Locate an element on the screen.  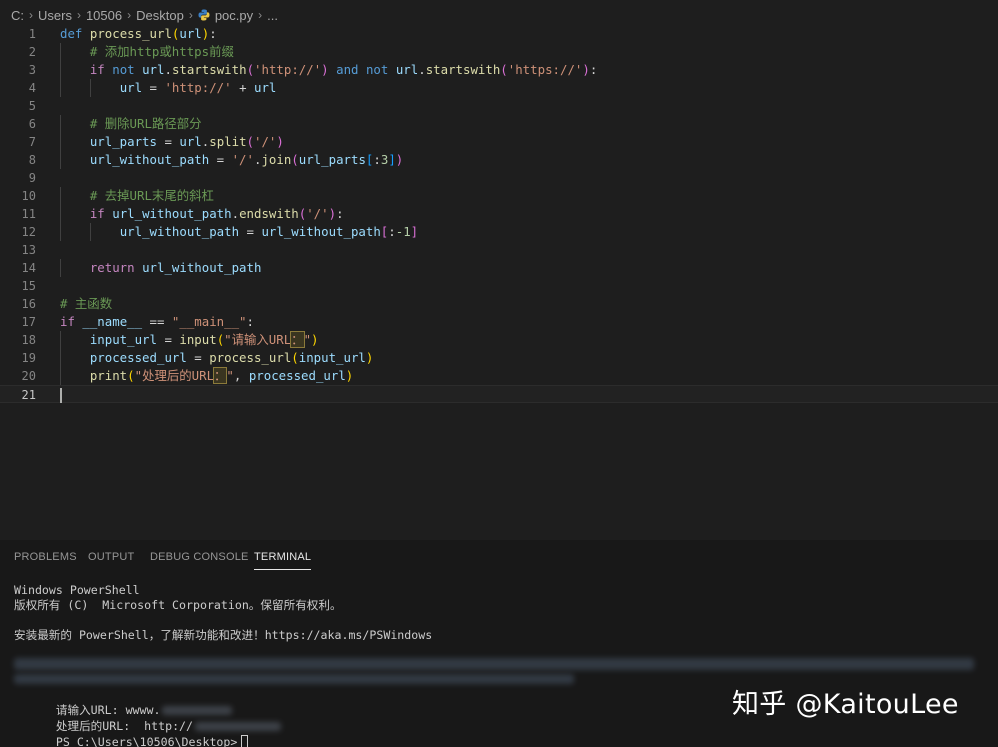
code-text: print("处理后的URL：", processed_url) is located at coordinates (206, 376).